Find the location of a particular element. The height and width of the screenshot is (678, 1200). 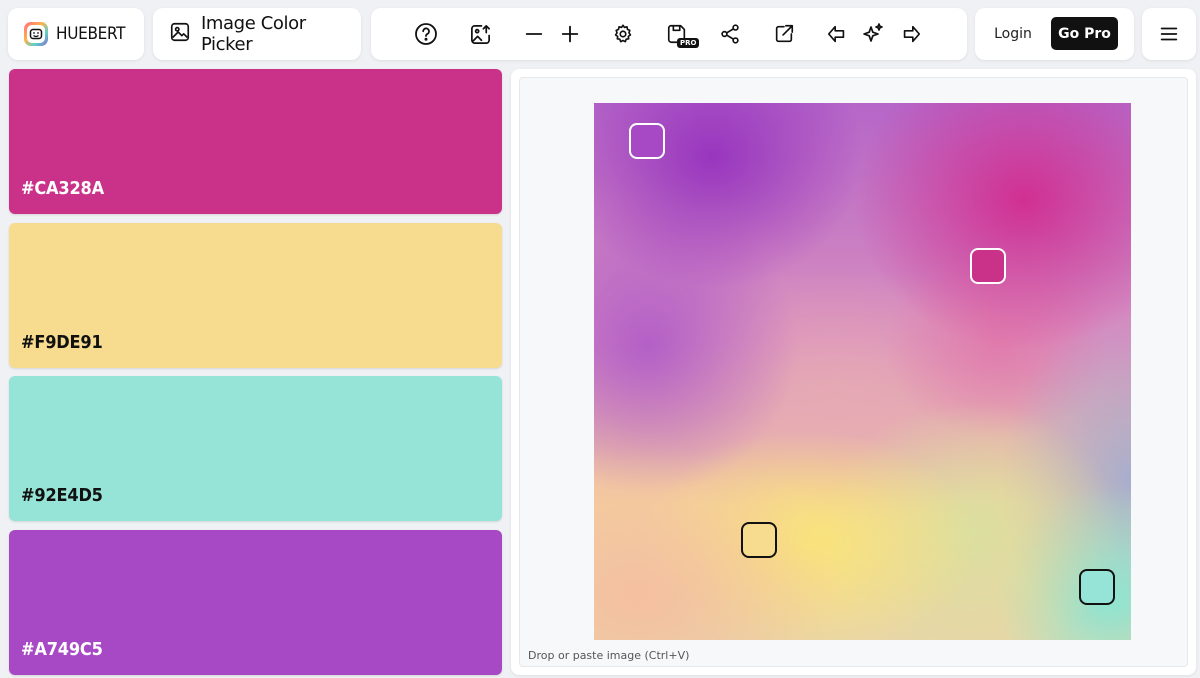

brand-logo: HUEBERT is located at coordinates (76, 34).